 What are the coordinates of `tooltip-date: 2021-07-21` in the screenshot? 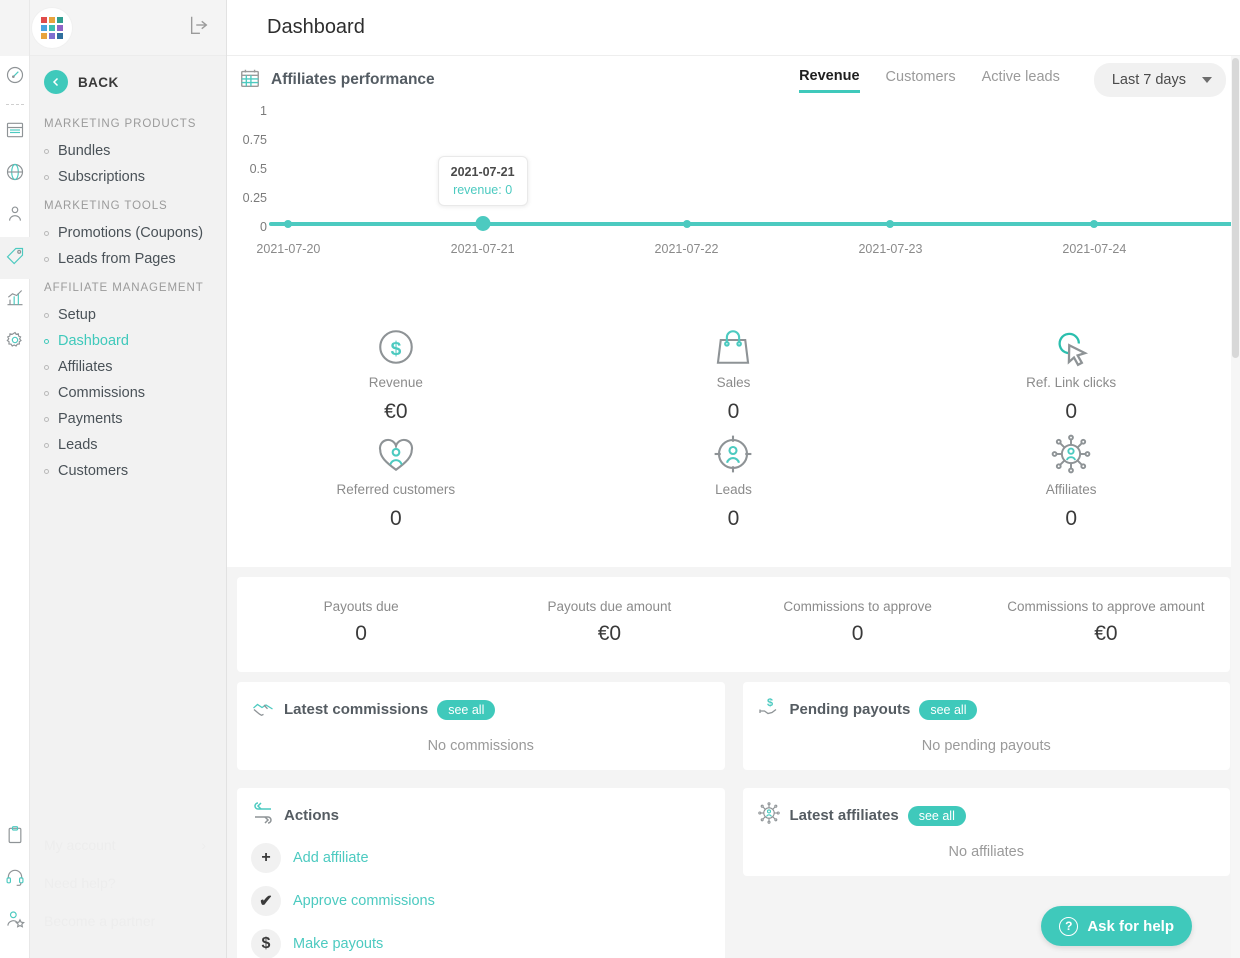 It's located at (482, 172).